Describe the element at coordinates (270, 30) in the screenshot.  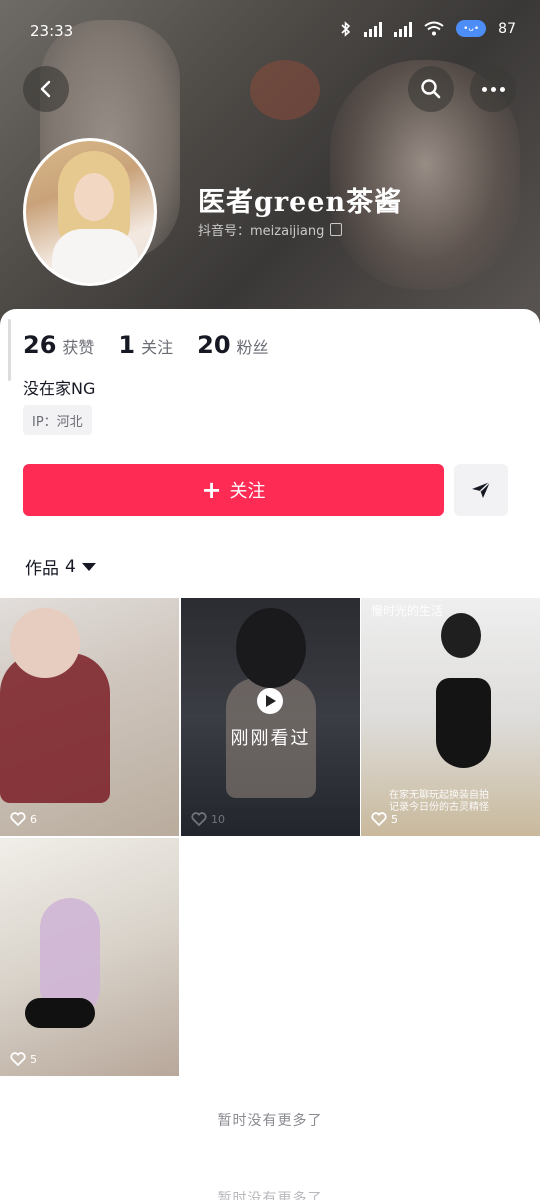
I see `status-bar: 23:33 •ᴗ• 87` at that location.